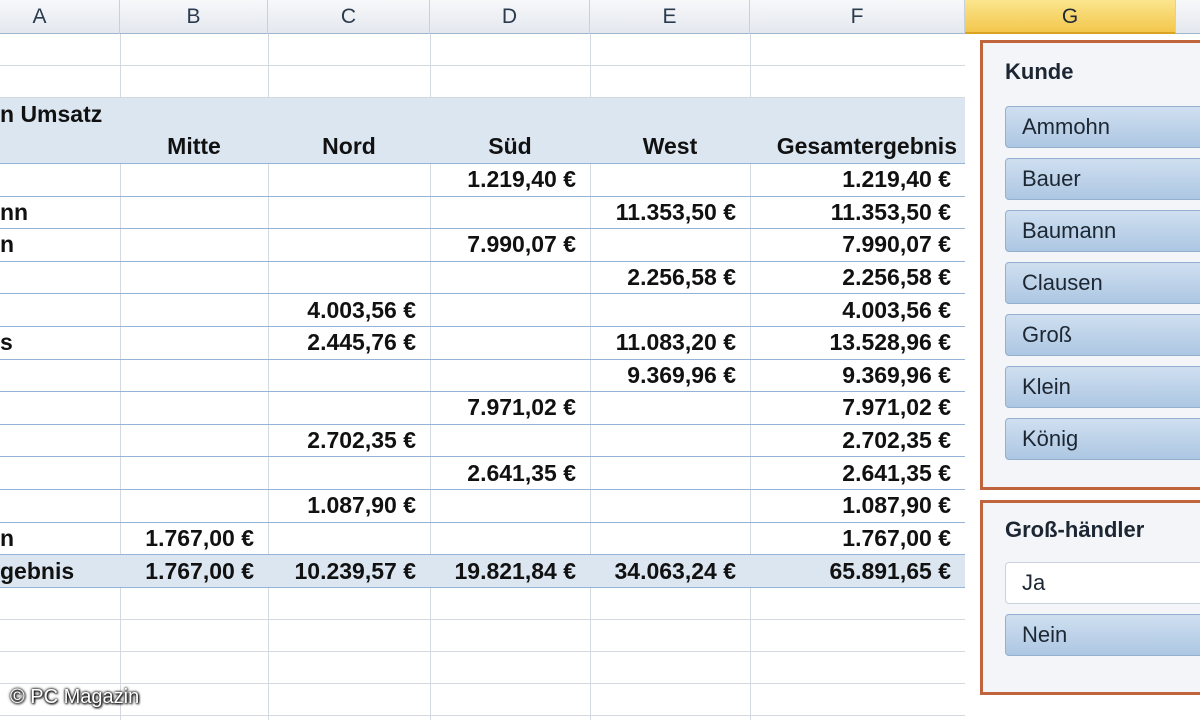 The height and width of the screenshot is (720, 1200). What do you see at coordinates (349, 343) in the screenshot?
I see `value-cell: 2.445,76 €` at bounding box center [349, 343].